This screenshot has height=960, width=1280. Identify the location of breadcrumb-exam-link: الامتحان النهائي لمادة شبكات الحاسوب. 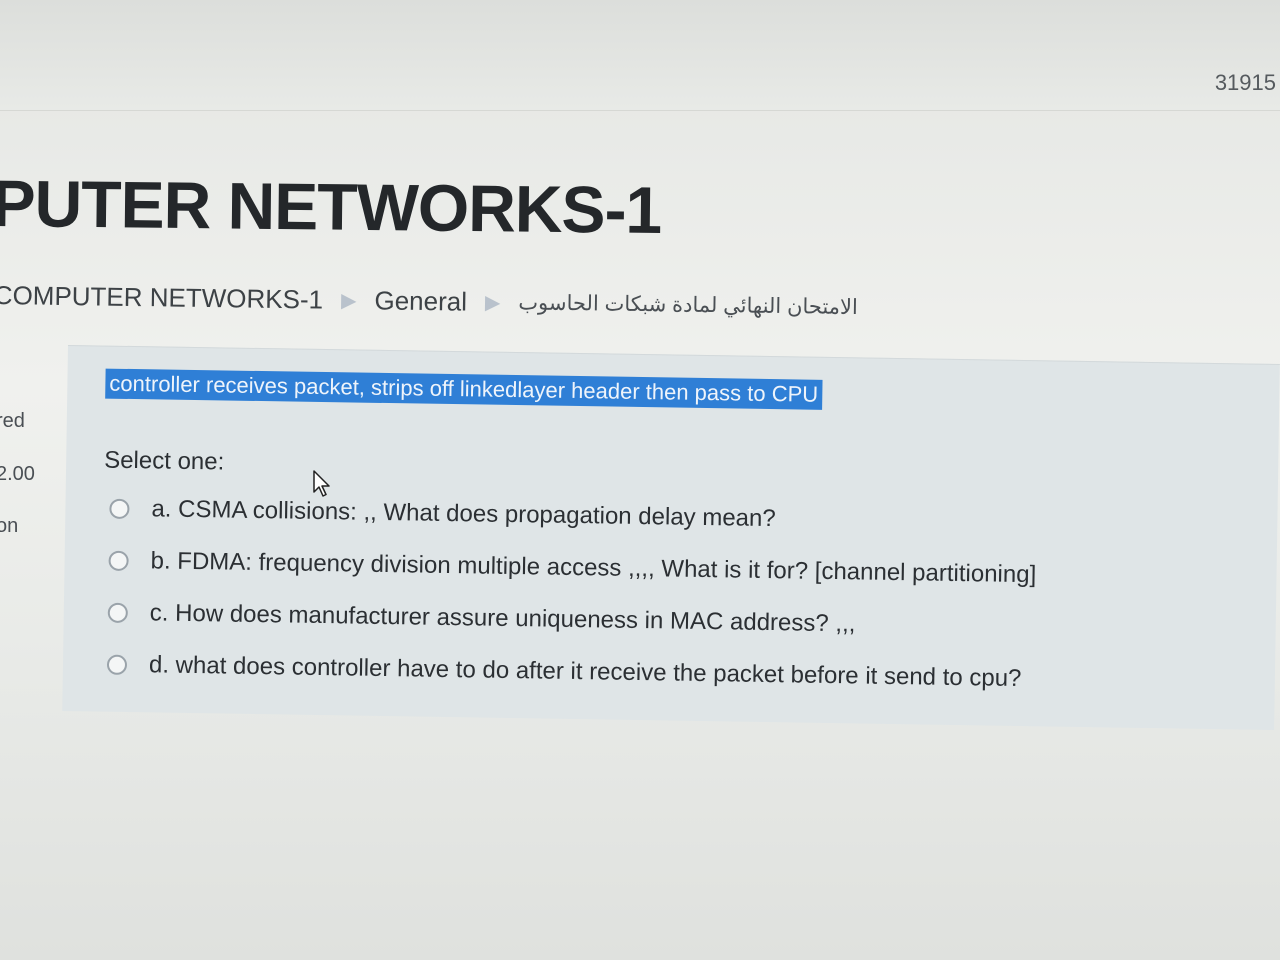
(688, 305).